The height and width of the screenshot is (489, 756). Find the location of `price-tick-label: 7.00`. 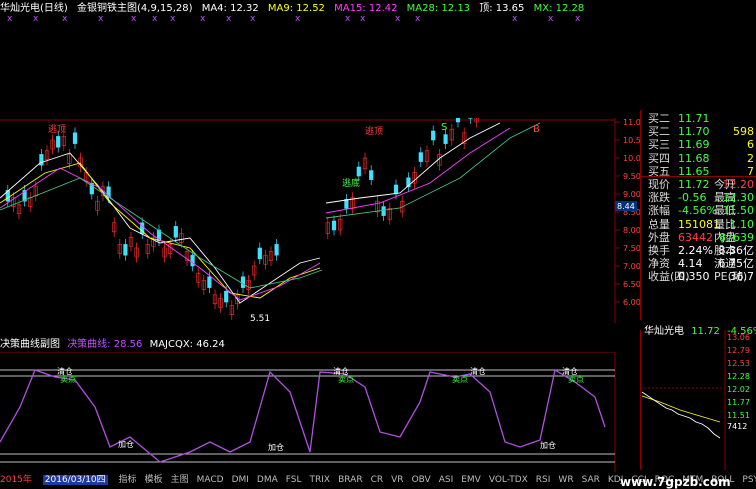

price-tick-label: 7.00 is located at coordinates (631, 266).